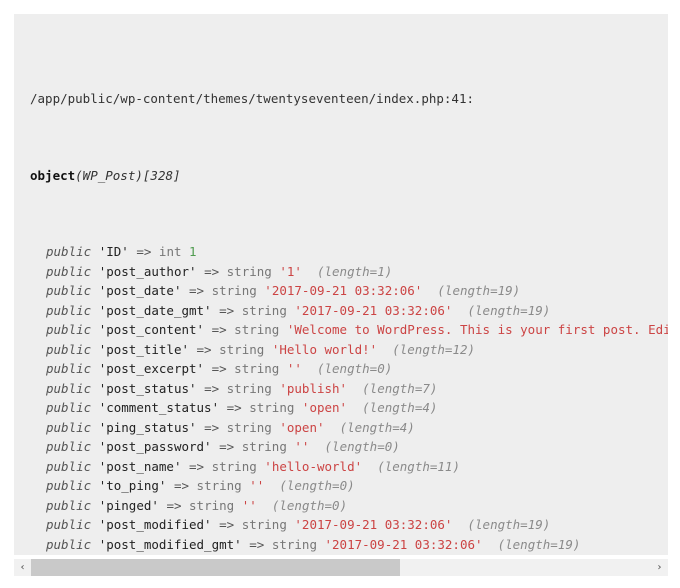 This screenshot has height=588, width=680. What do you see at coordinates (354, 271) in the screenshot?
I see `property-length: (length=1)` at bounding box center [354, 271].